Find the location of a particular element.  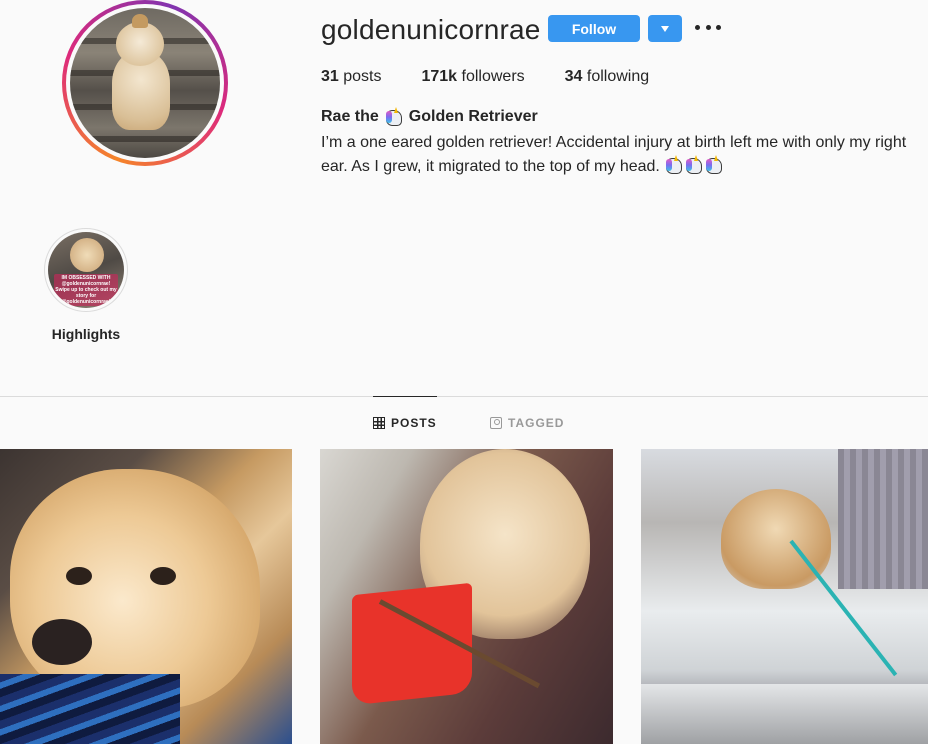

suggested-dropdown-button is located at coordinates (665, 28).